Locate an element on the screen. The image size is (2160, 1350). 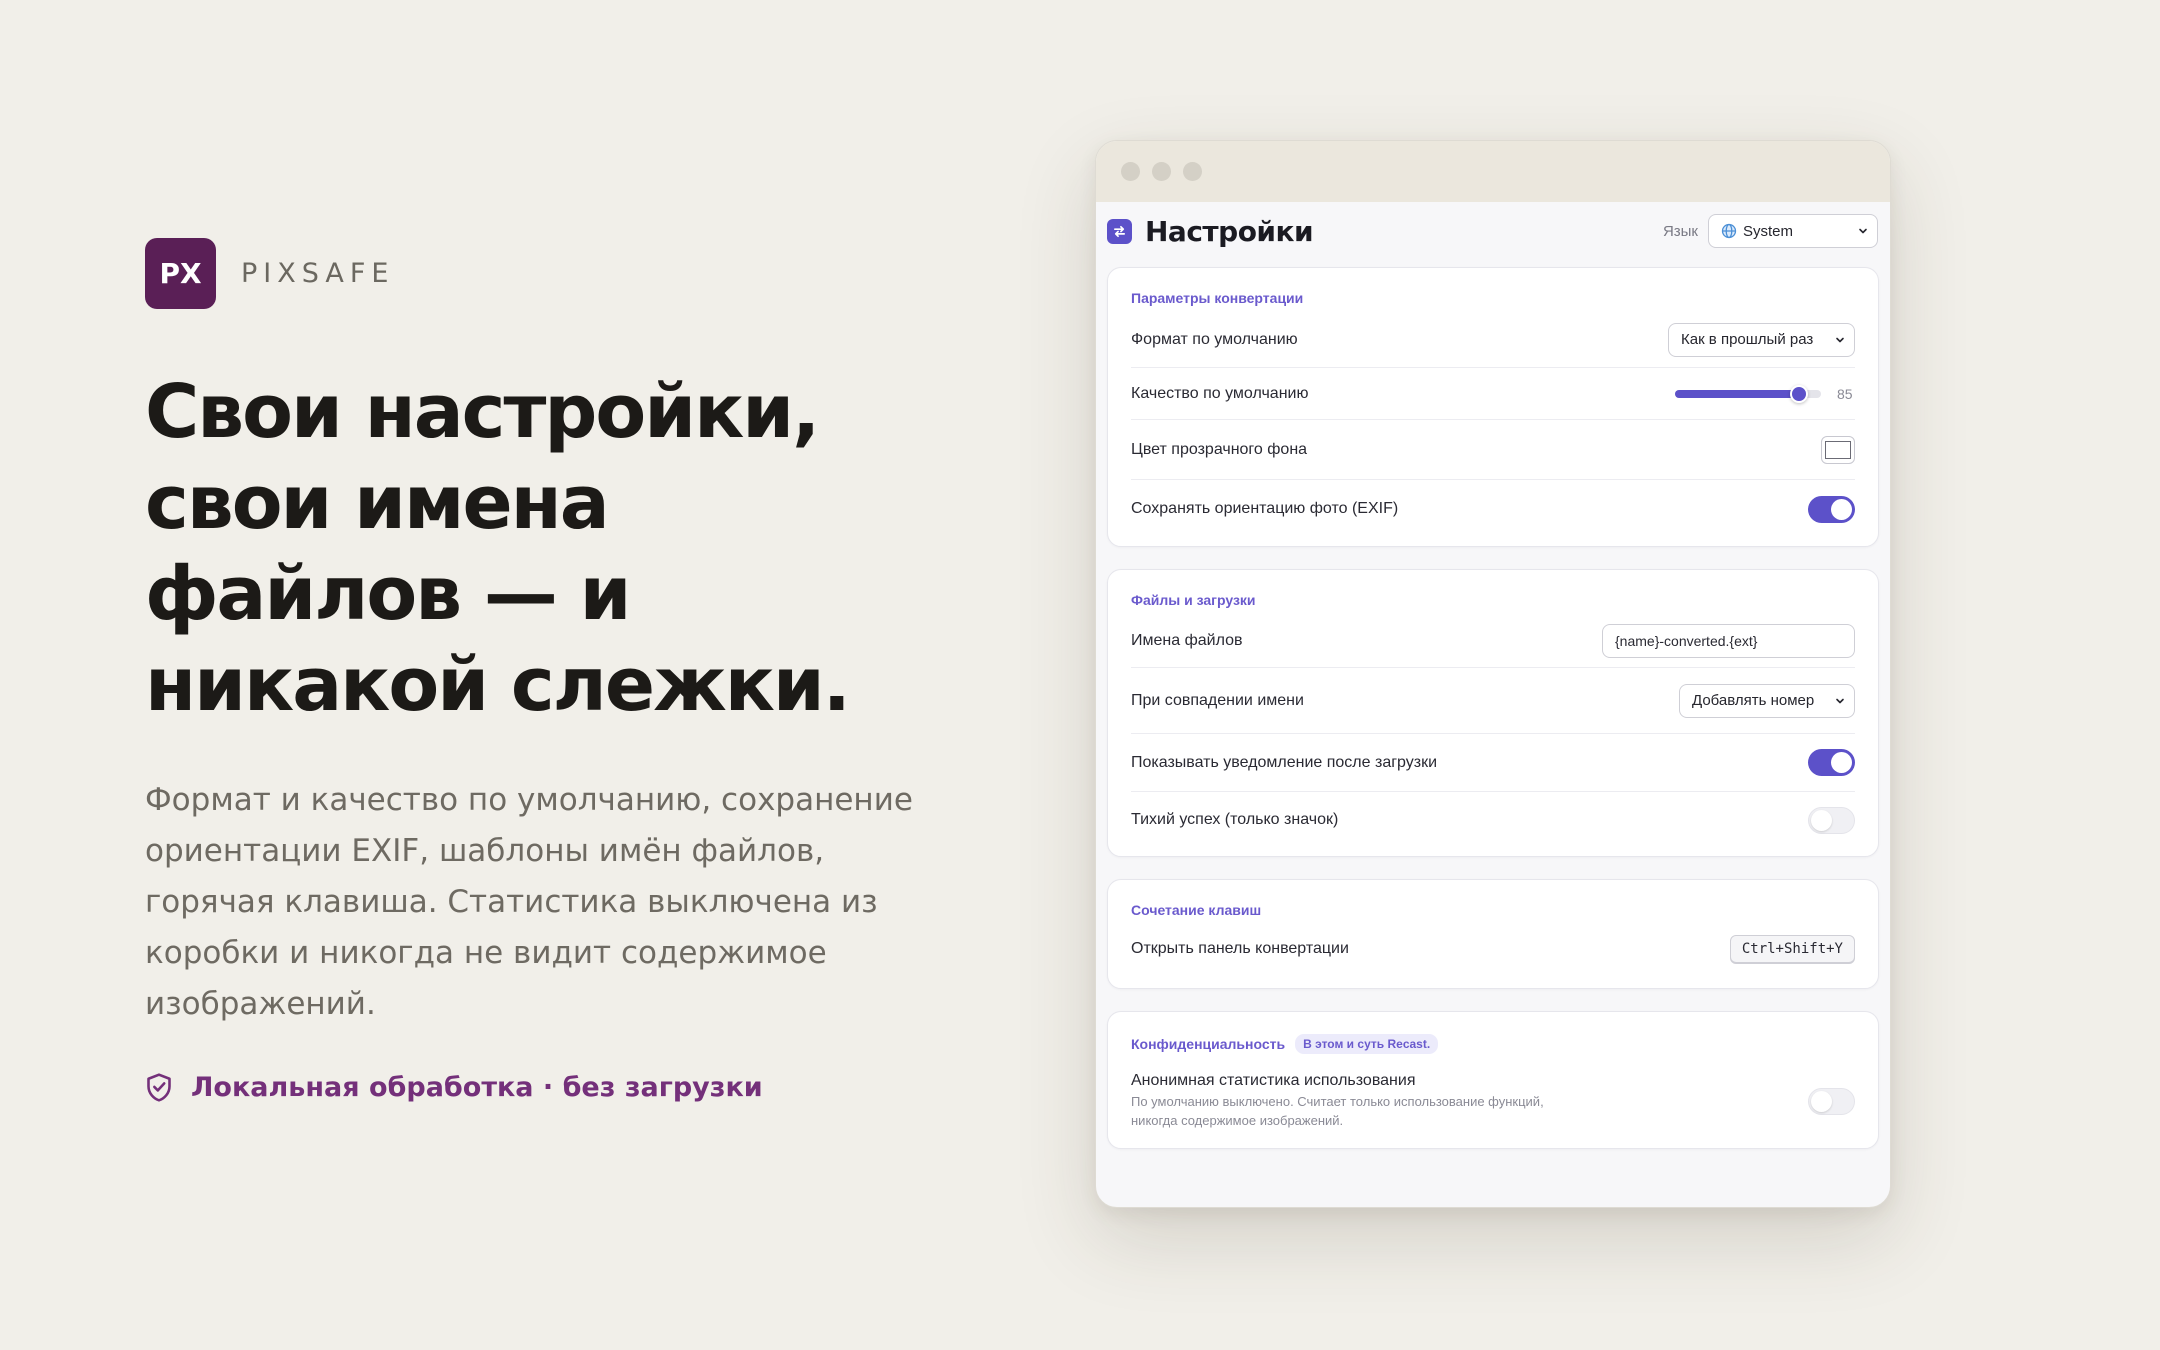
default-format-value: Как в прошлый раз is located at coordinates (1747, 339).